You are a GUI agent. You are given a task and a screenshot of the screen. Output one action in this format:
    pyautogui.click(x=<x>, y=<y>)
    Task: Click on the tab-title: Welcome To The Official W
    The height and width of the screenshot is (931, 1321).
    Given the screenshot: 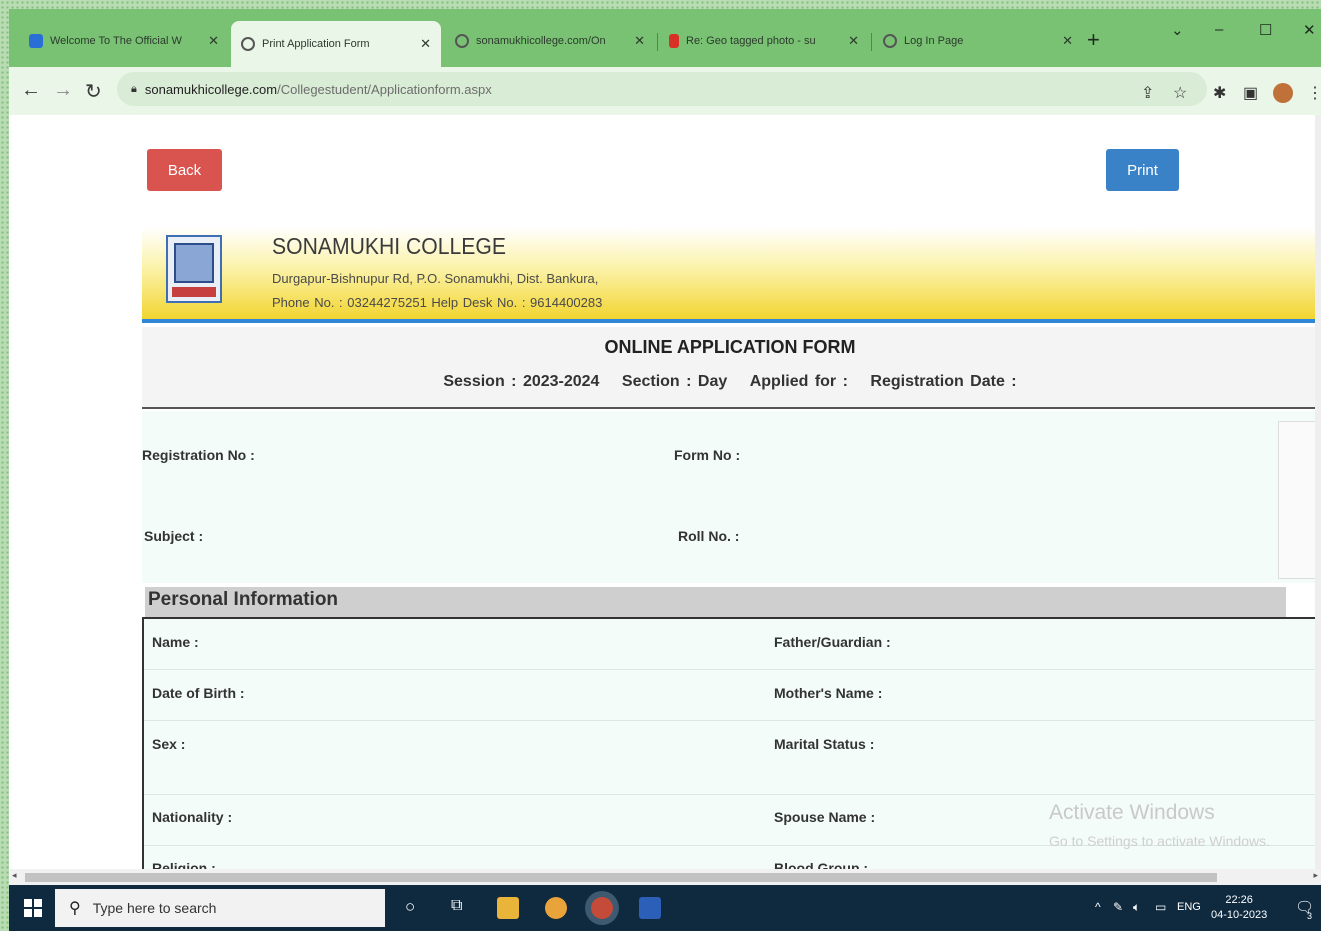 What is the action you would take?
    pyautogui.click(x=116, y=41)
    